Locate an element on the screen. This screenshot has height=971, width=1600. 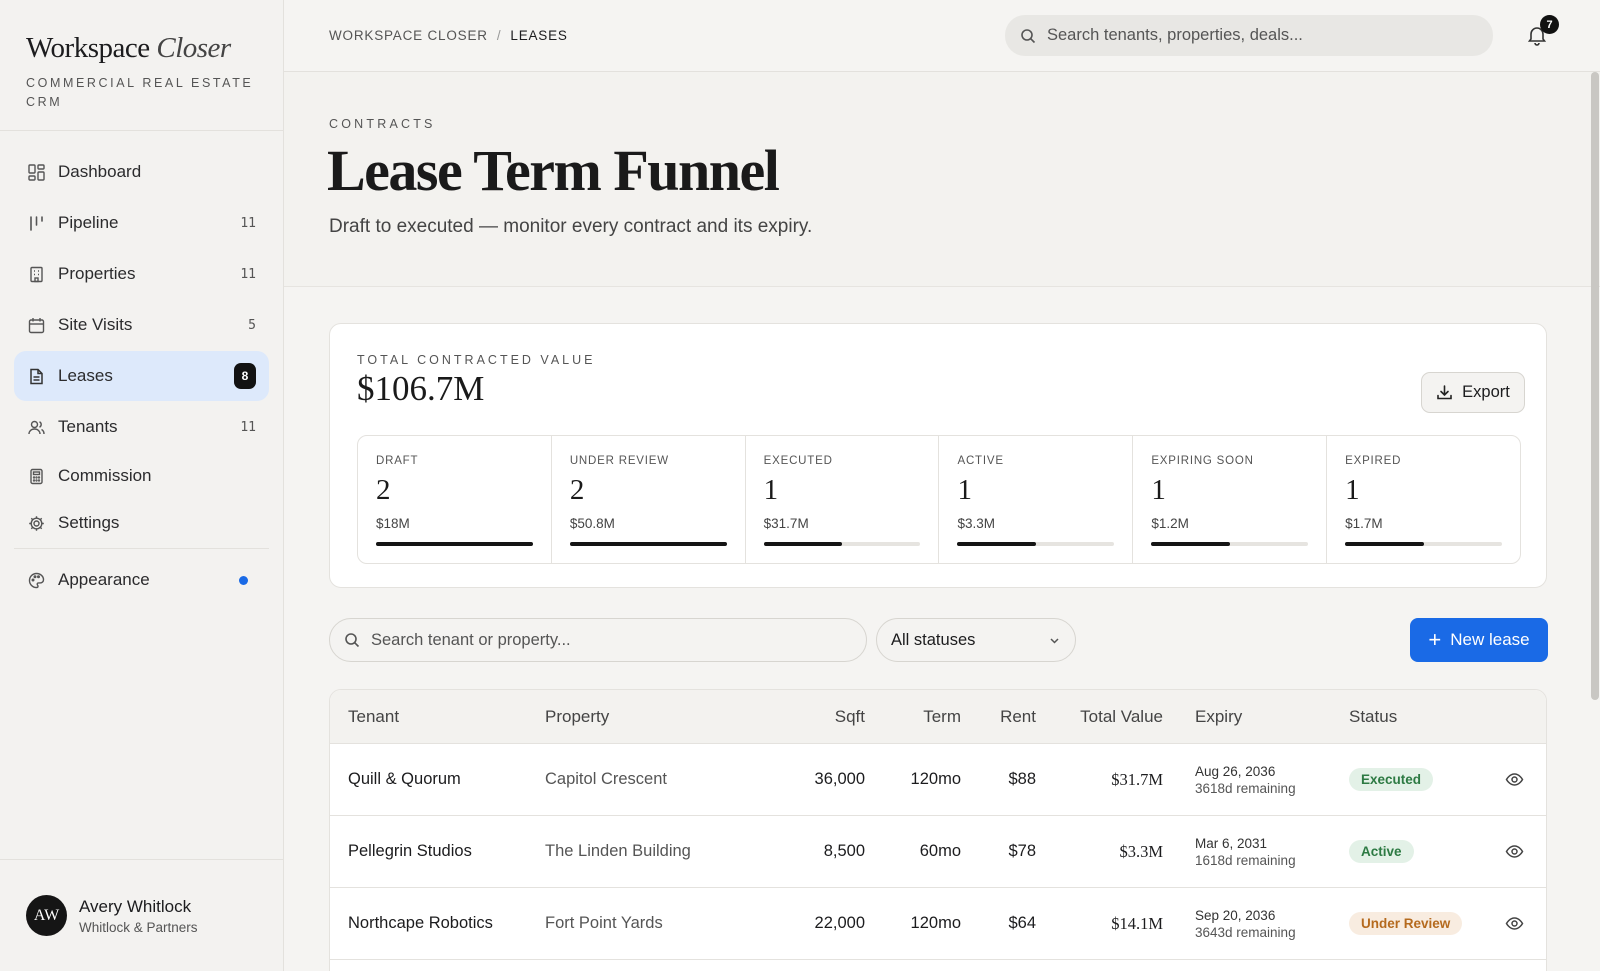
column-header-property: Property is located at coordinates (577, 716).